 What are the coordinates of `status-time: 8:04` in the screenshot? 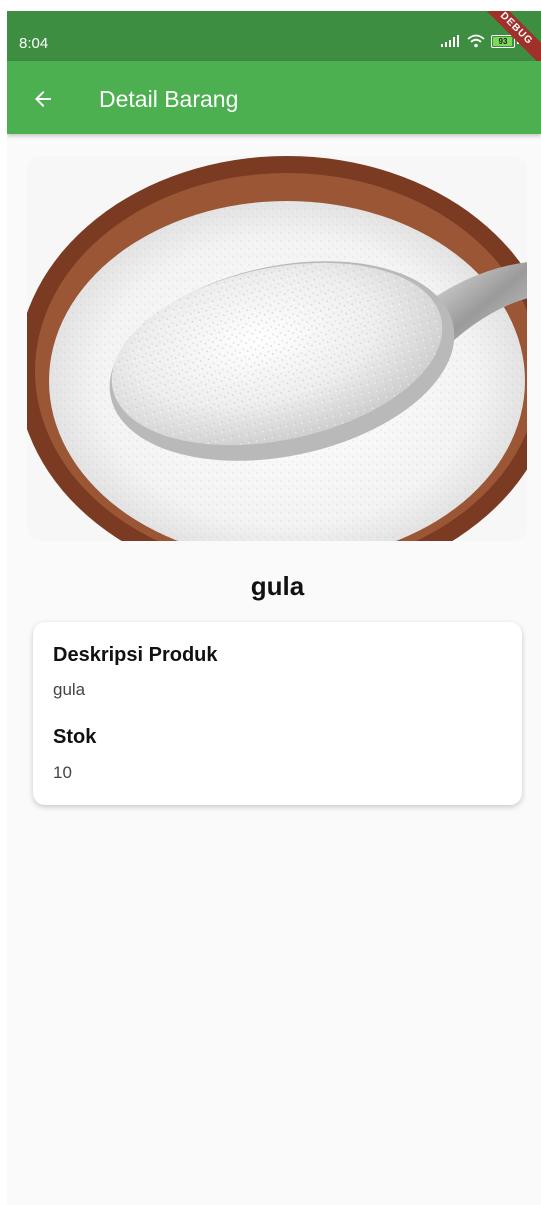 It's located at (34, 43).